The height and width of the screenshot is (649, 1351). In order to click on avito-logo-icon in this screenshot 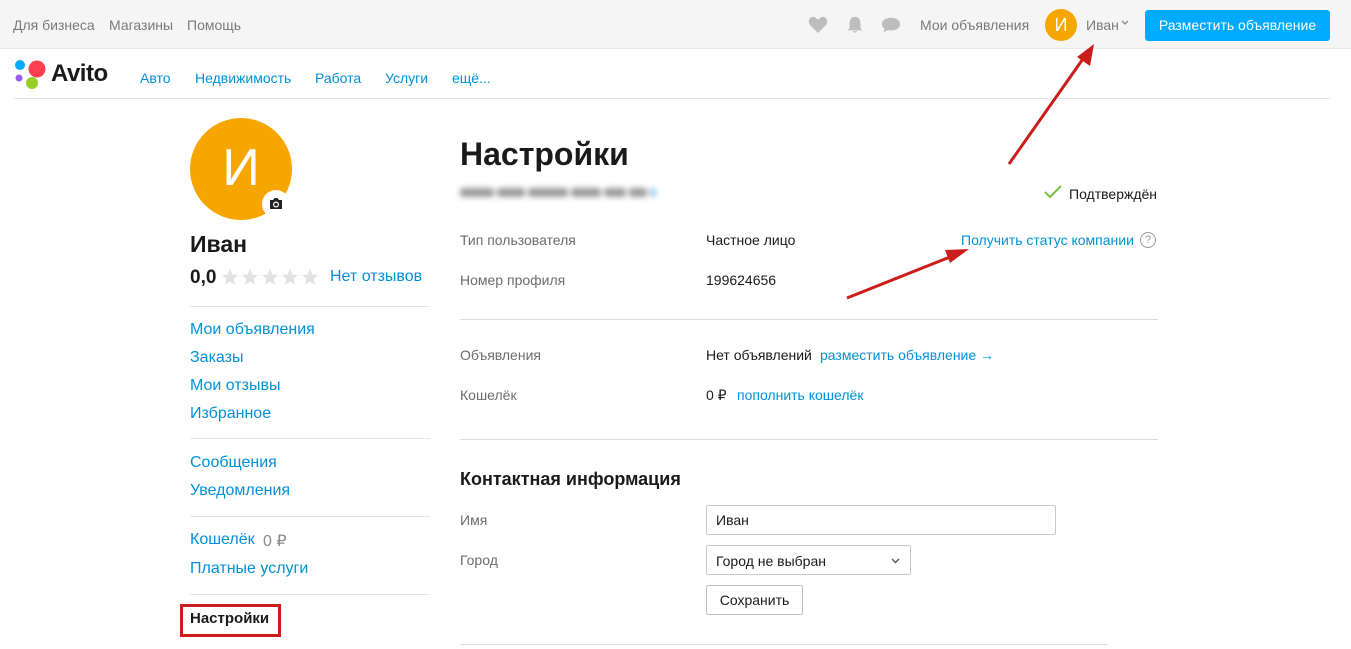, I will do `click(34, 74)`.